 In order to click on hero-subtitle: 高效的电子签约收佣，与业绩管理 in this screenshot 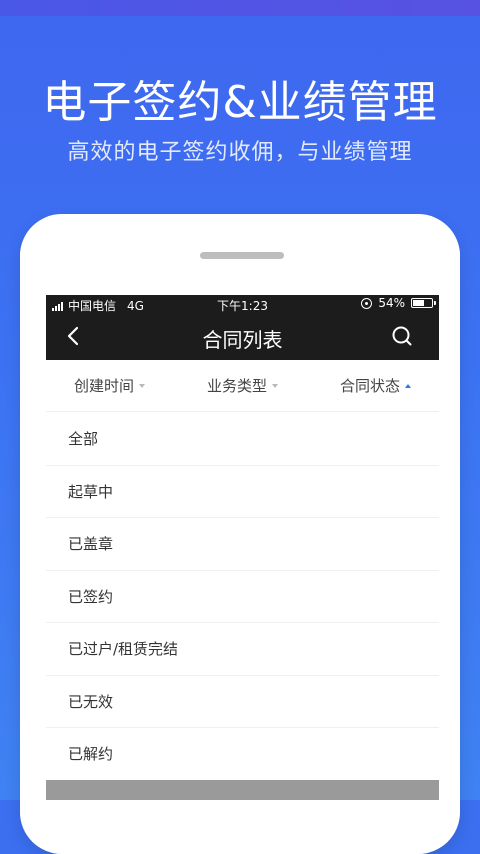, I will do `click(240, 152)`.